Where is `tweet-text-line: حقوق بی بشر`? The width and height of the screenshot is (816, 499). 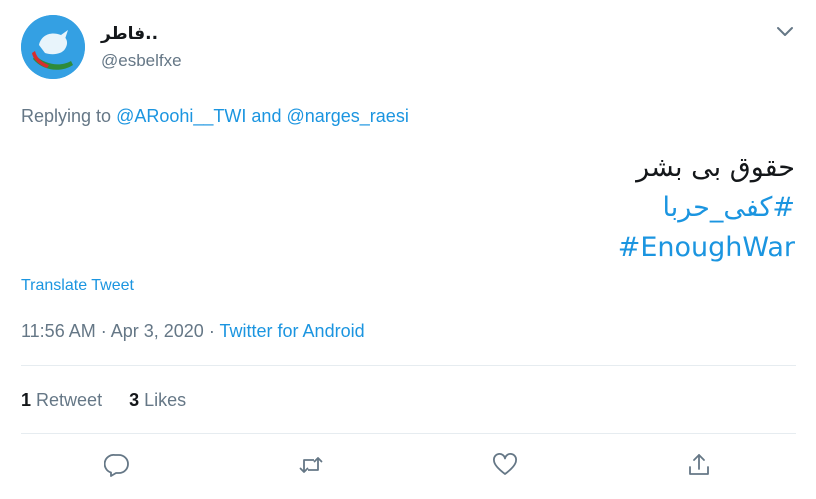 tweet-text-line: حقوق بی بشر is located at coordinates (715, 167).